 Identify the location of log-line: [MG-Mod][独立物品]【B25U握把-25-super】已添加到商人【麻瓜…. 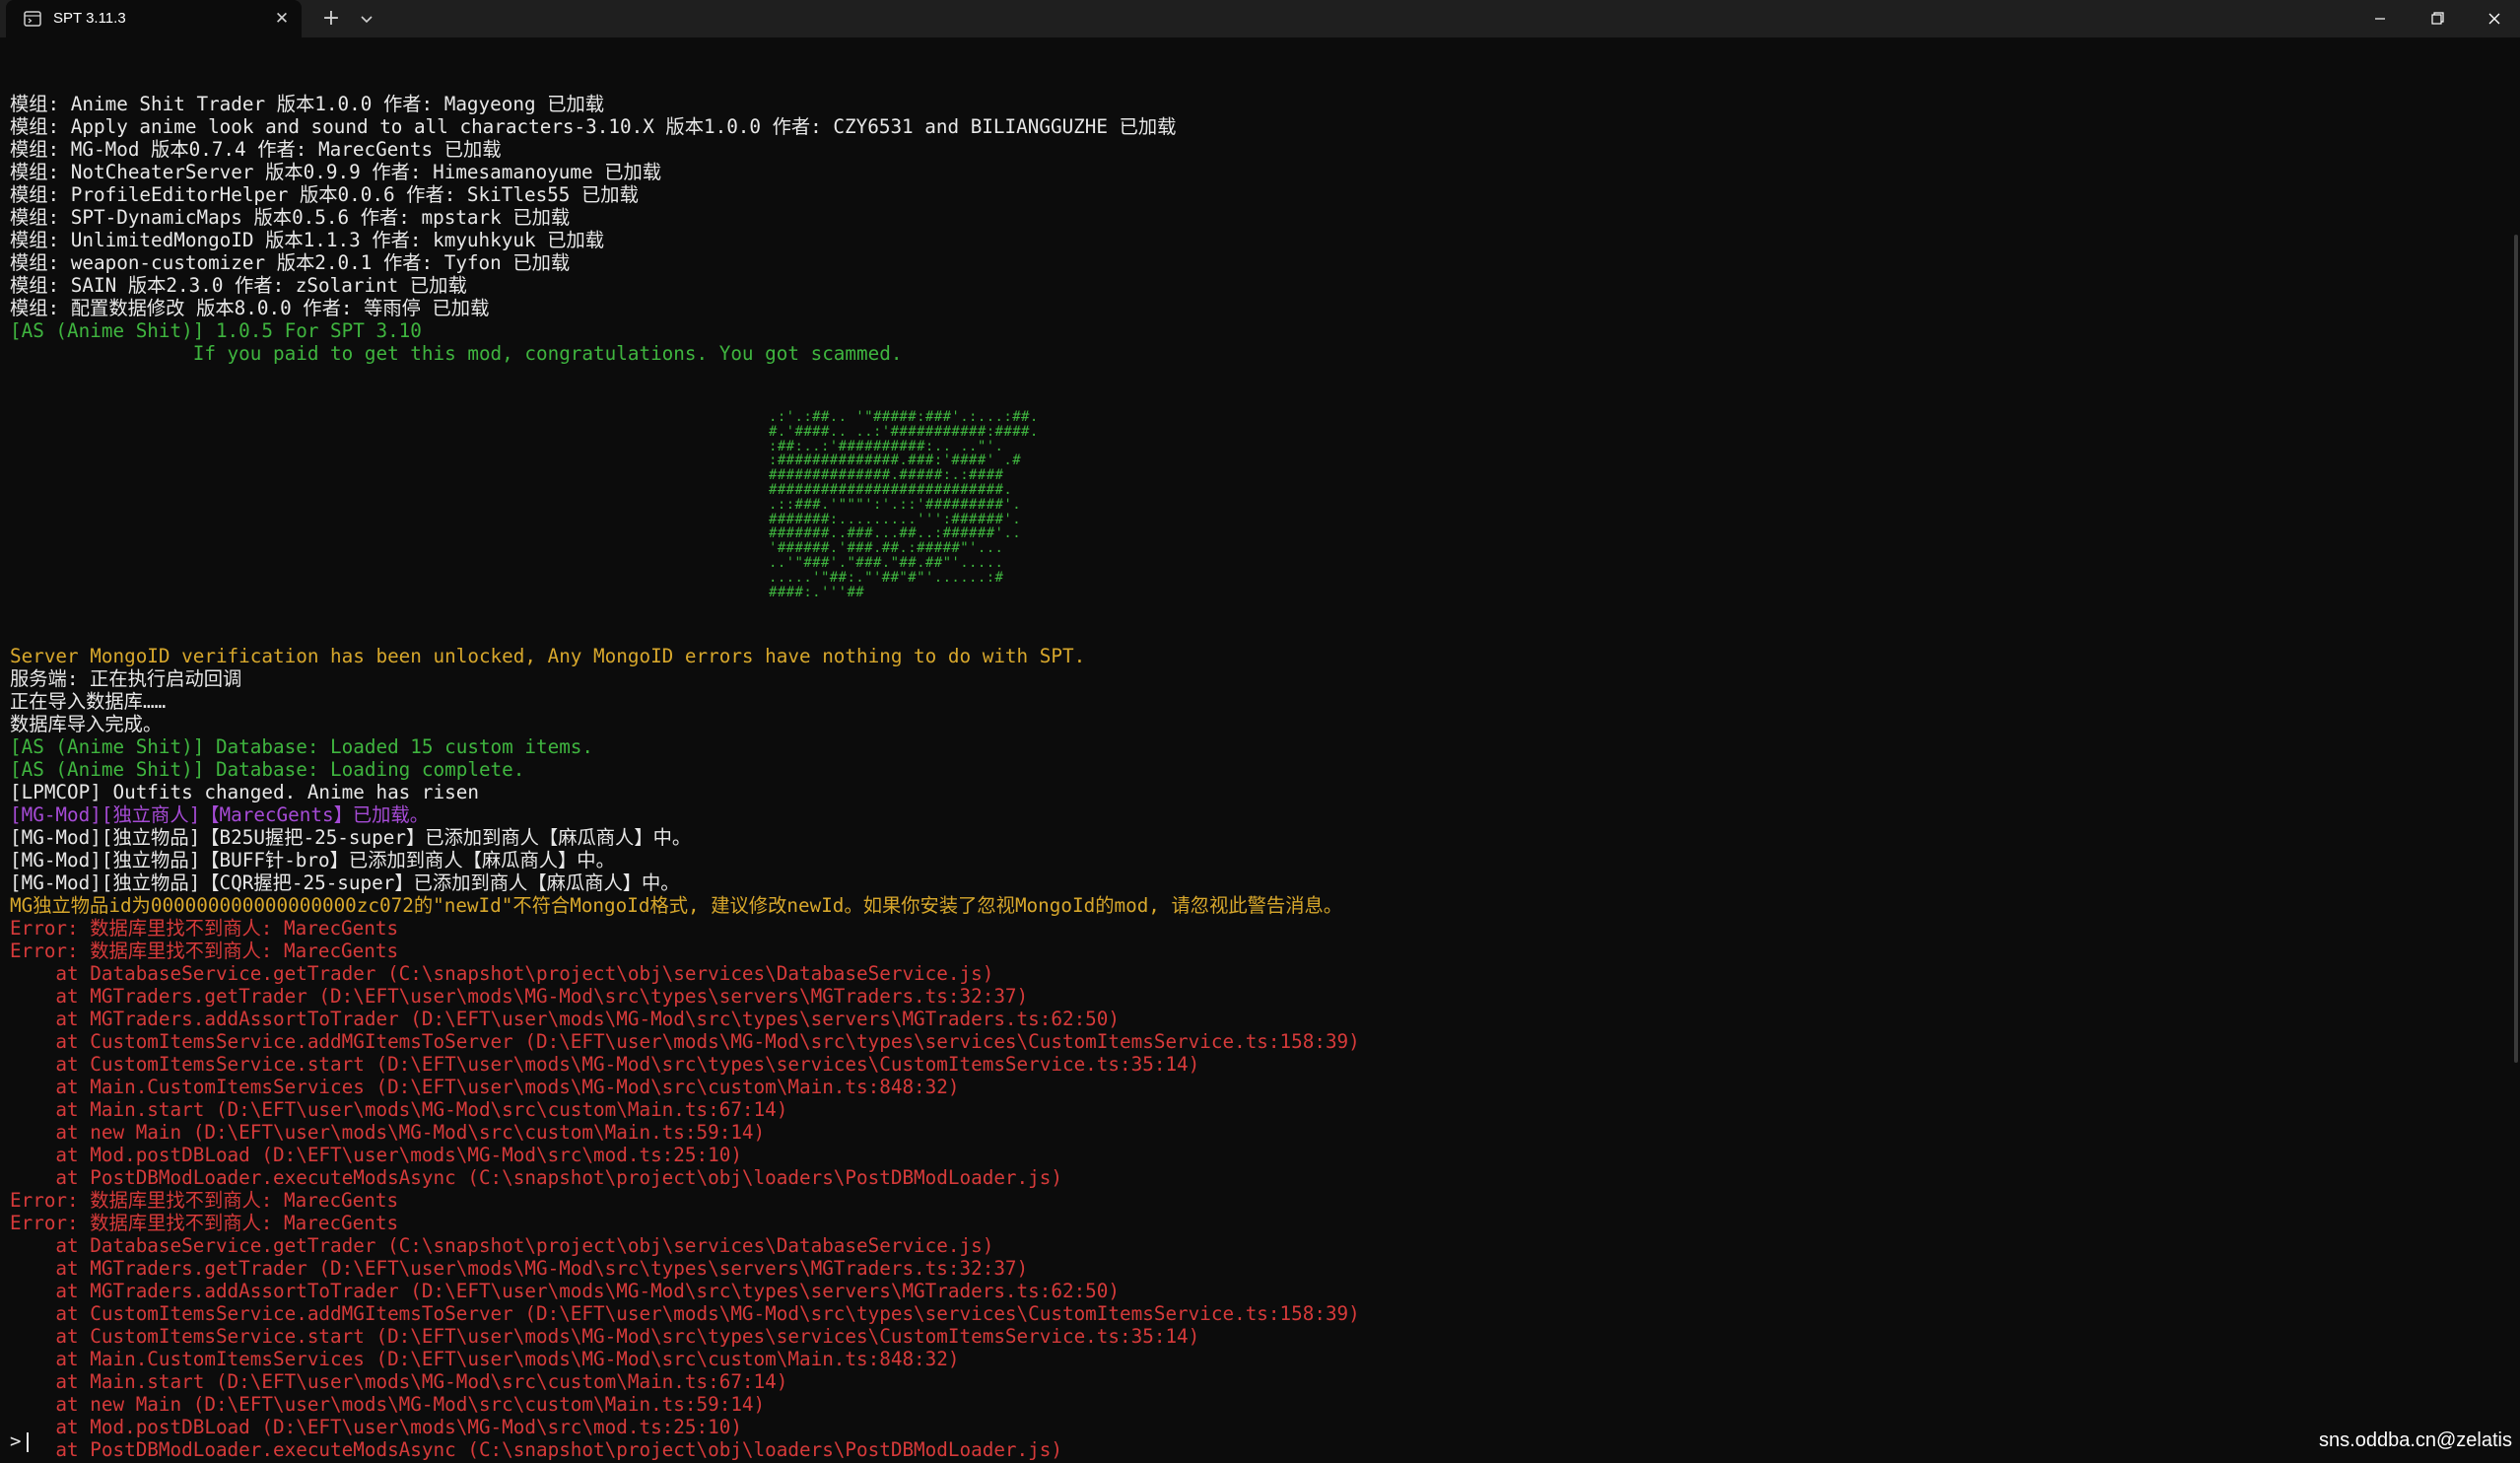
(351, 838).